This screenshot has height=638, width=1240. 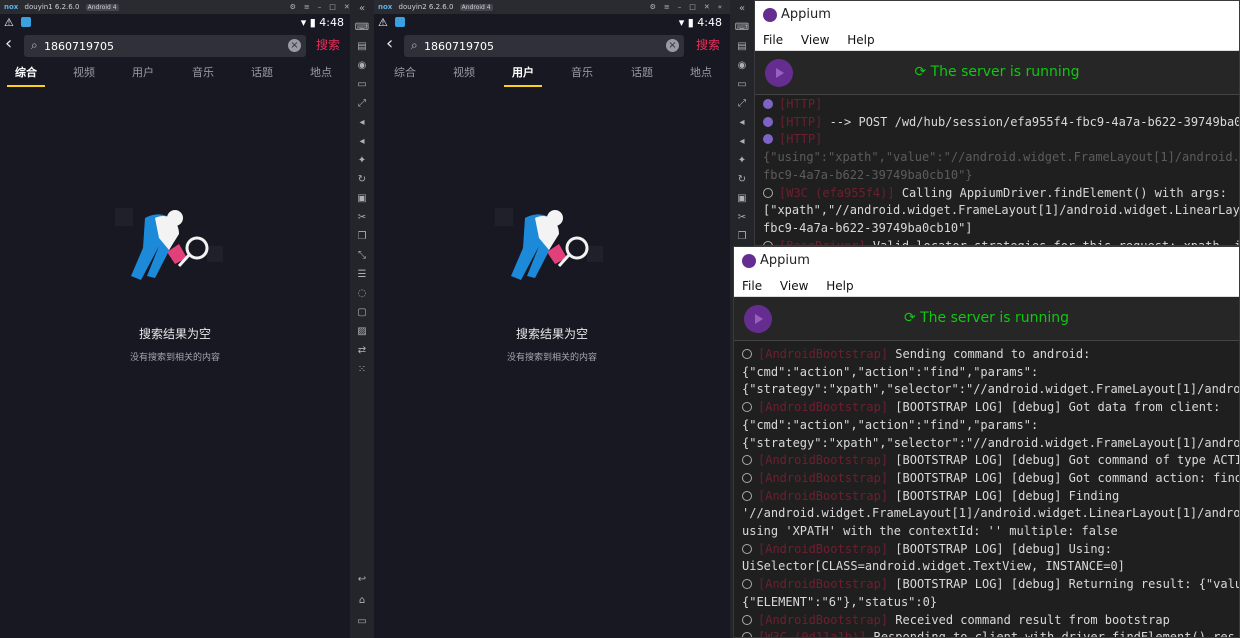 I want to click on back-nav-icon: ↩, so click(x=362, y=579).